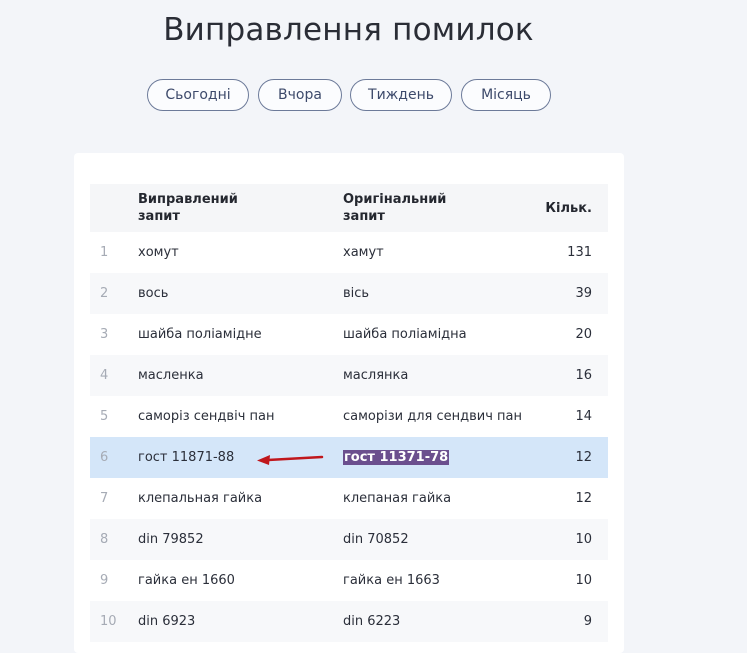  Describe the element at coordinates (376, 375) in the screenshot. I see `original-query-cell: маслянка` at that location.